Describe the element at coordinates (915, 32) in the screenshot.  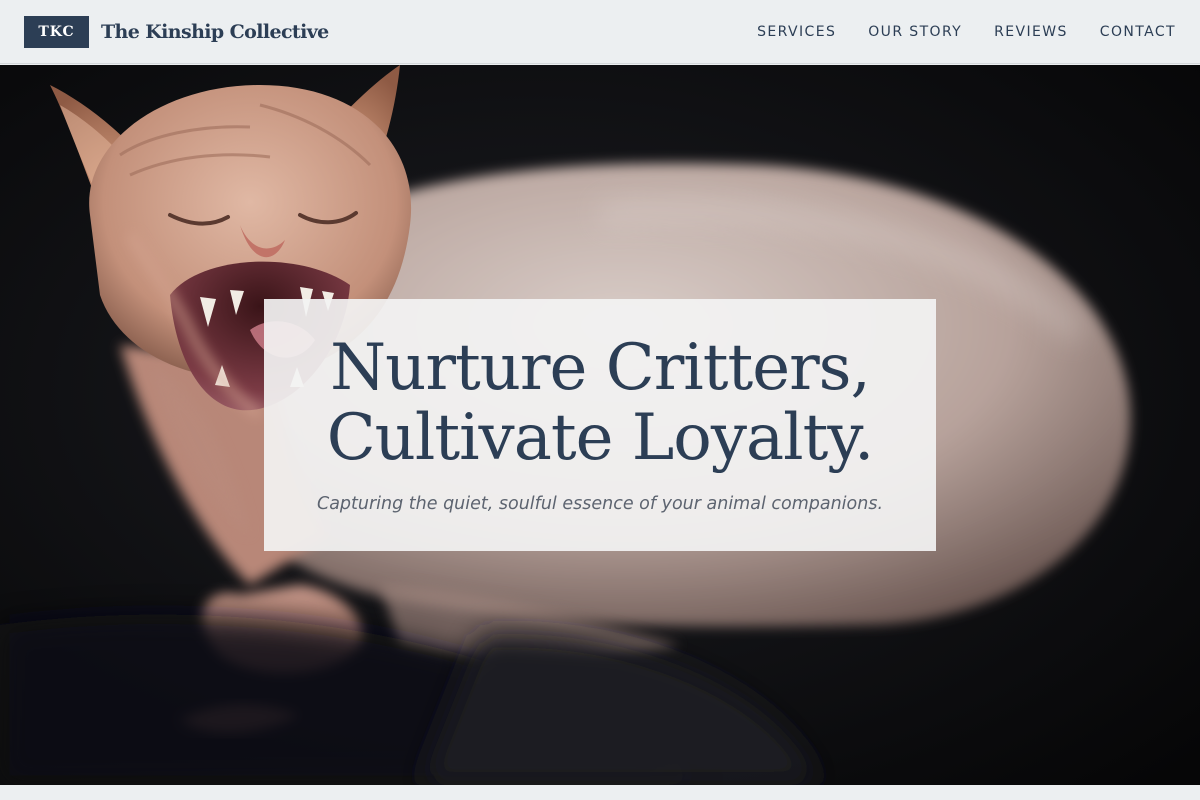
I see `nav-link-our-story: OUR STORY` at that location.